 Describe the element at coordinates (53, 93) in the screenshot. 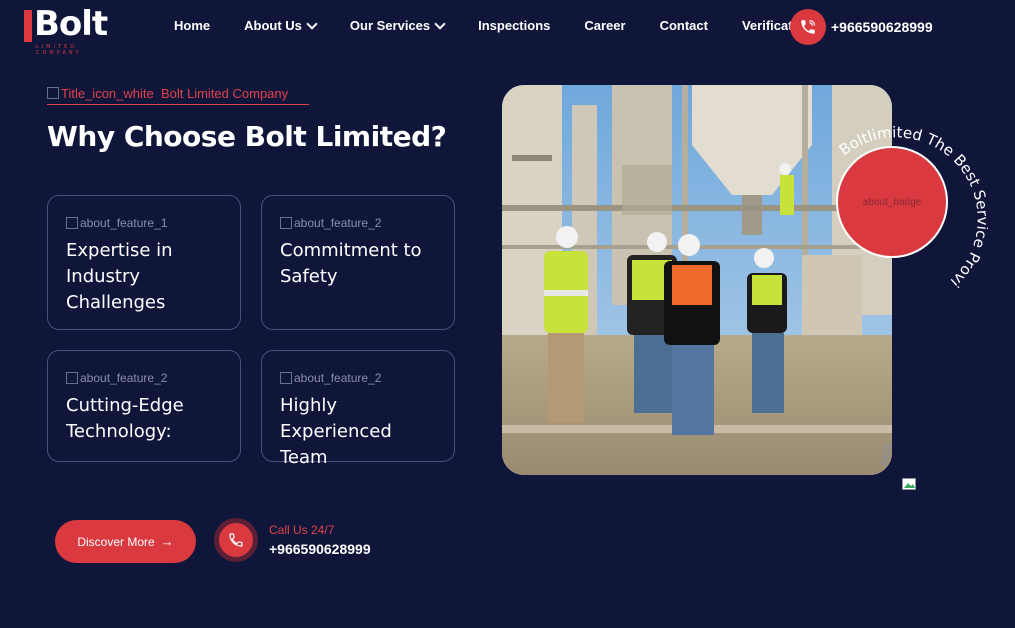

I see `title-icon-broken-image` at that location.